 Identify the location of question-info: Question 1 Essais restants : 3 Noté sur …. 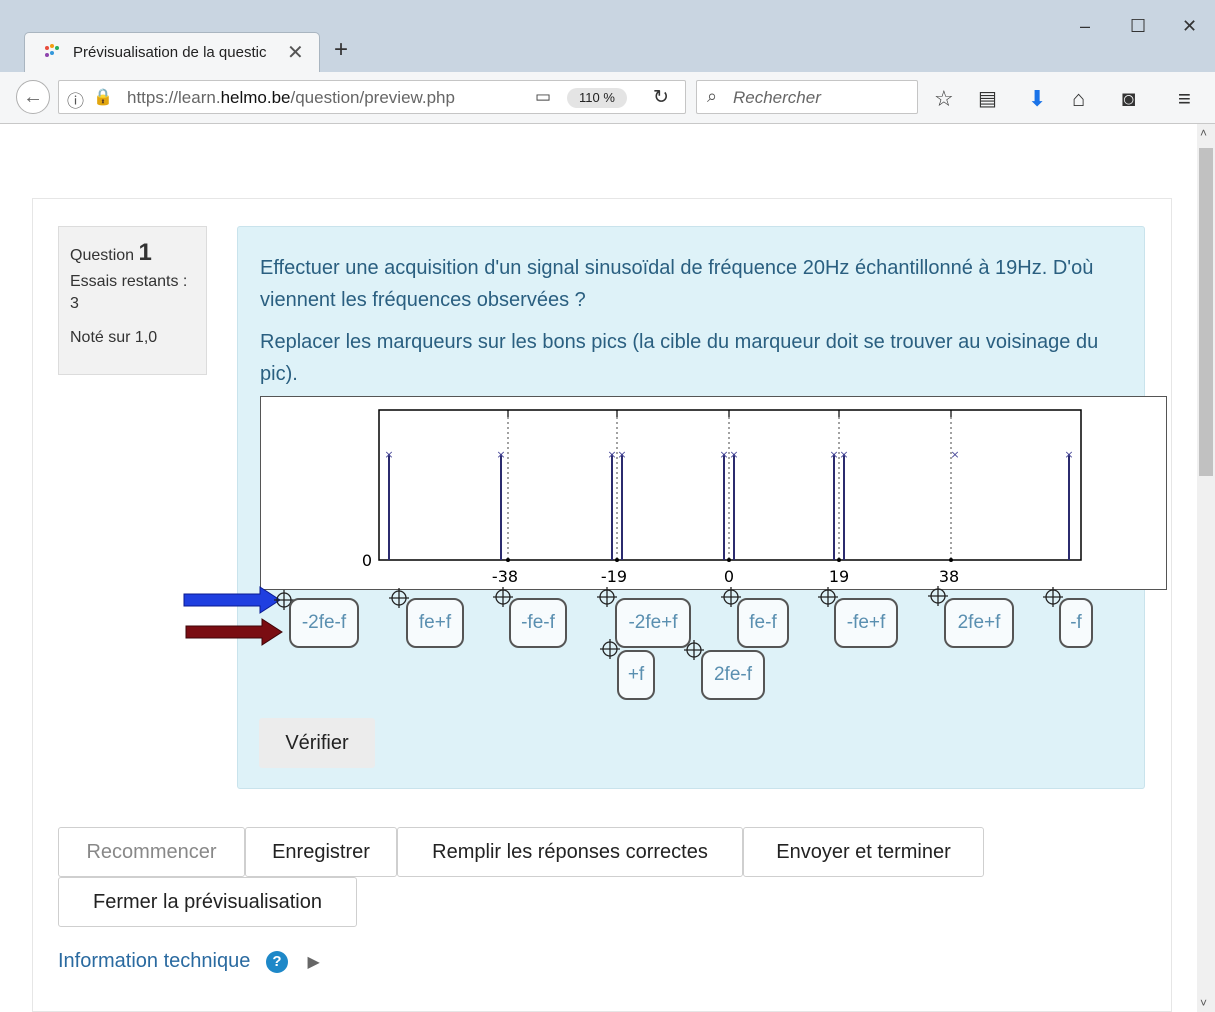
(132, 300).